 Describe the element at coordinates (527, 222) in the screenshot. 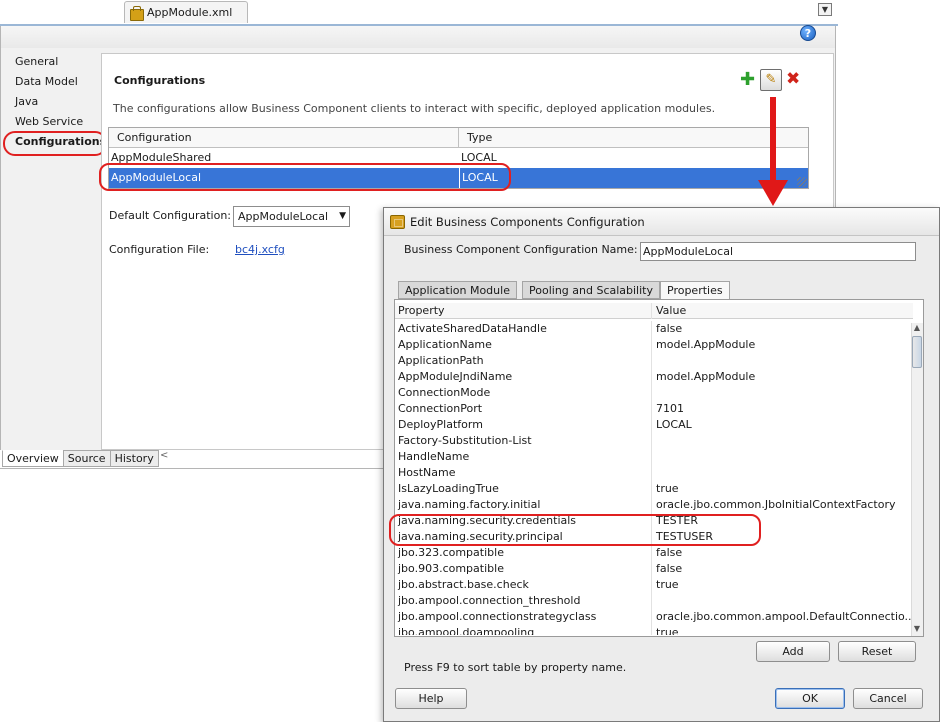

I see `dialog-title: Edit Business Components Configuration` at that location.